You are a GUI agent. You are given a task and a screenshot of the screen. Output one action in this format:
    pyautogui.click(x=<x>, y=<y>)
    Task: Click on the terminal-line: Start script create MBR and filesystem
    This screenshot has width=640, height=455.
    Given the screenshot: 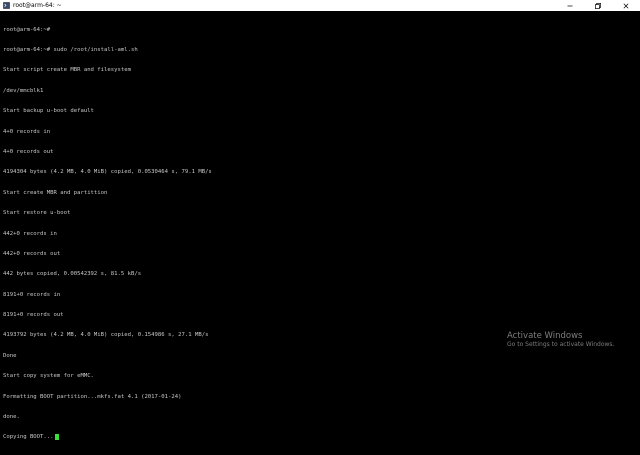 What is the action you would take?
    pyautogui.click(x=67, y=70)
    